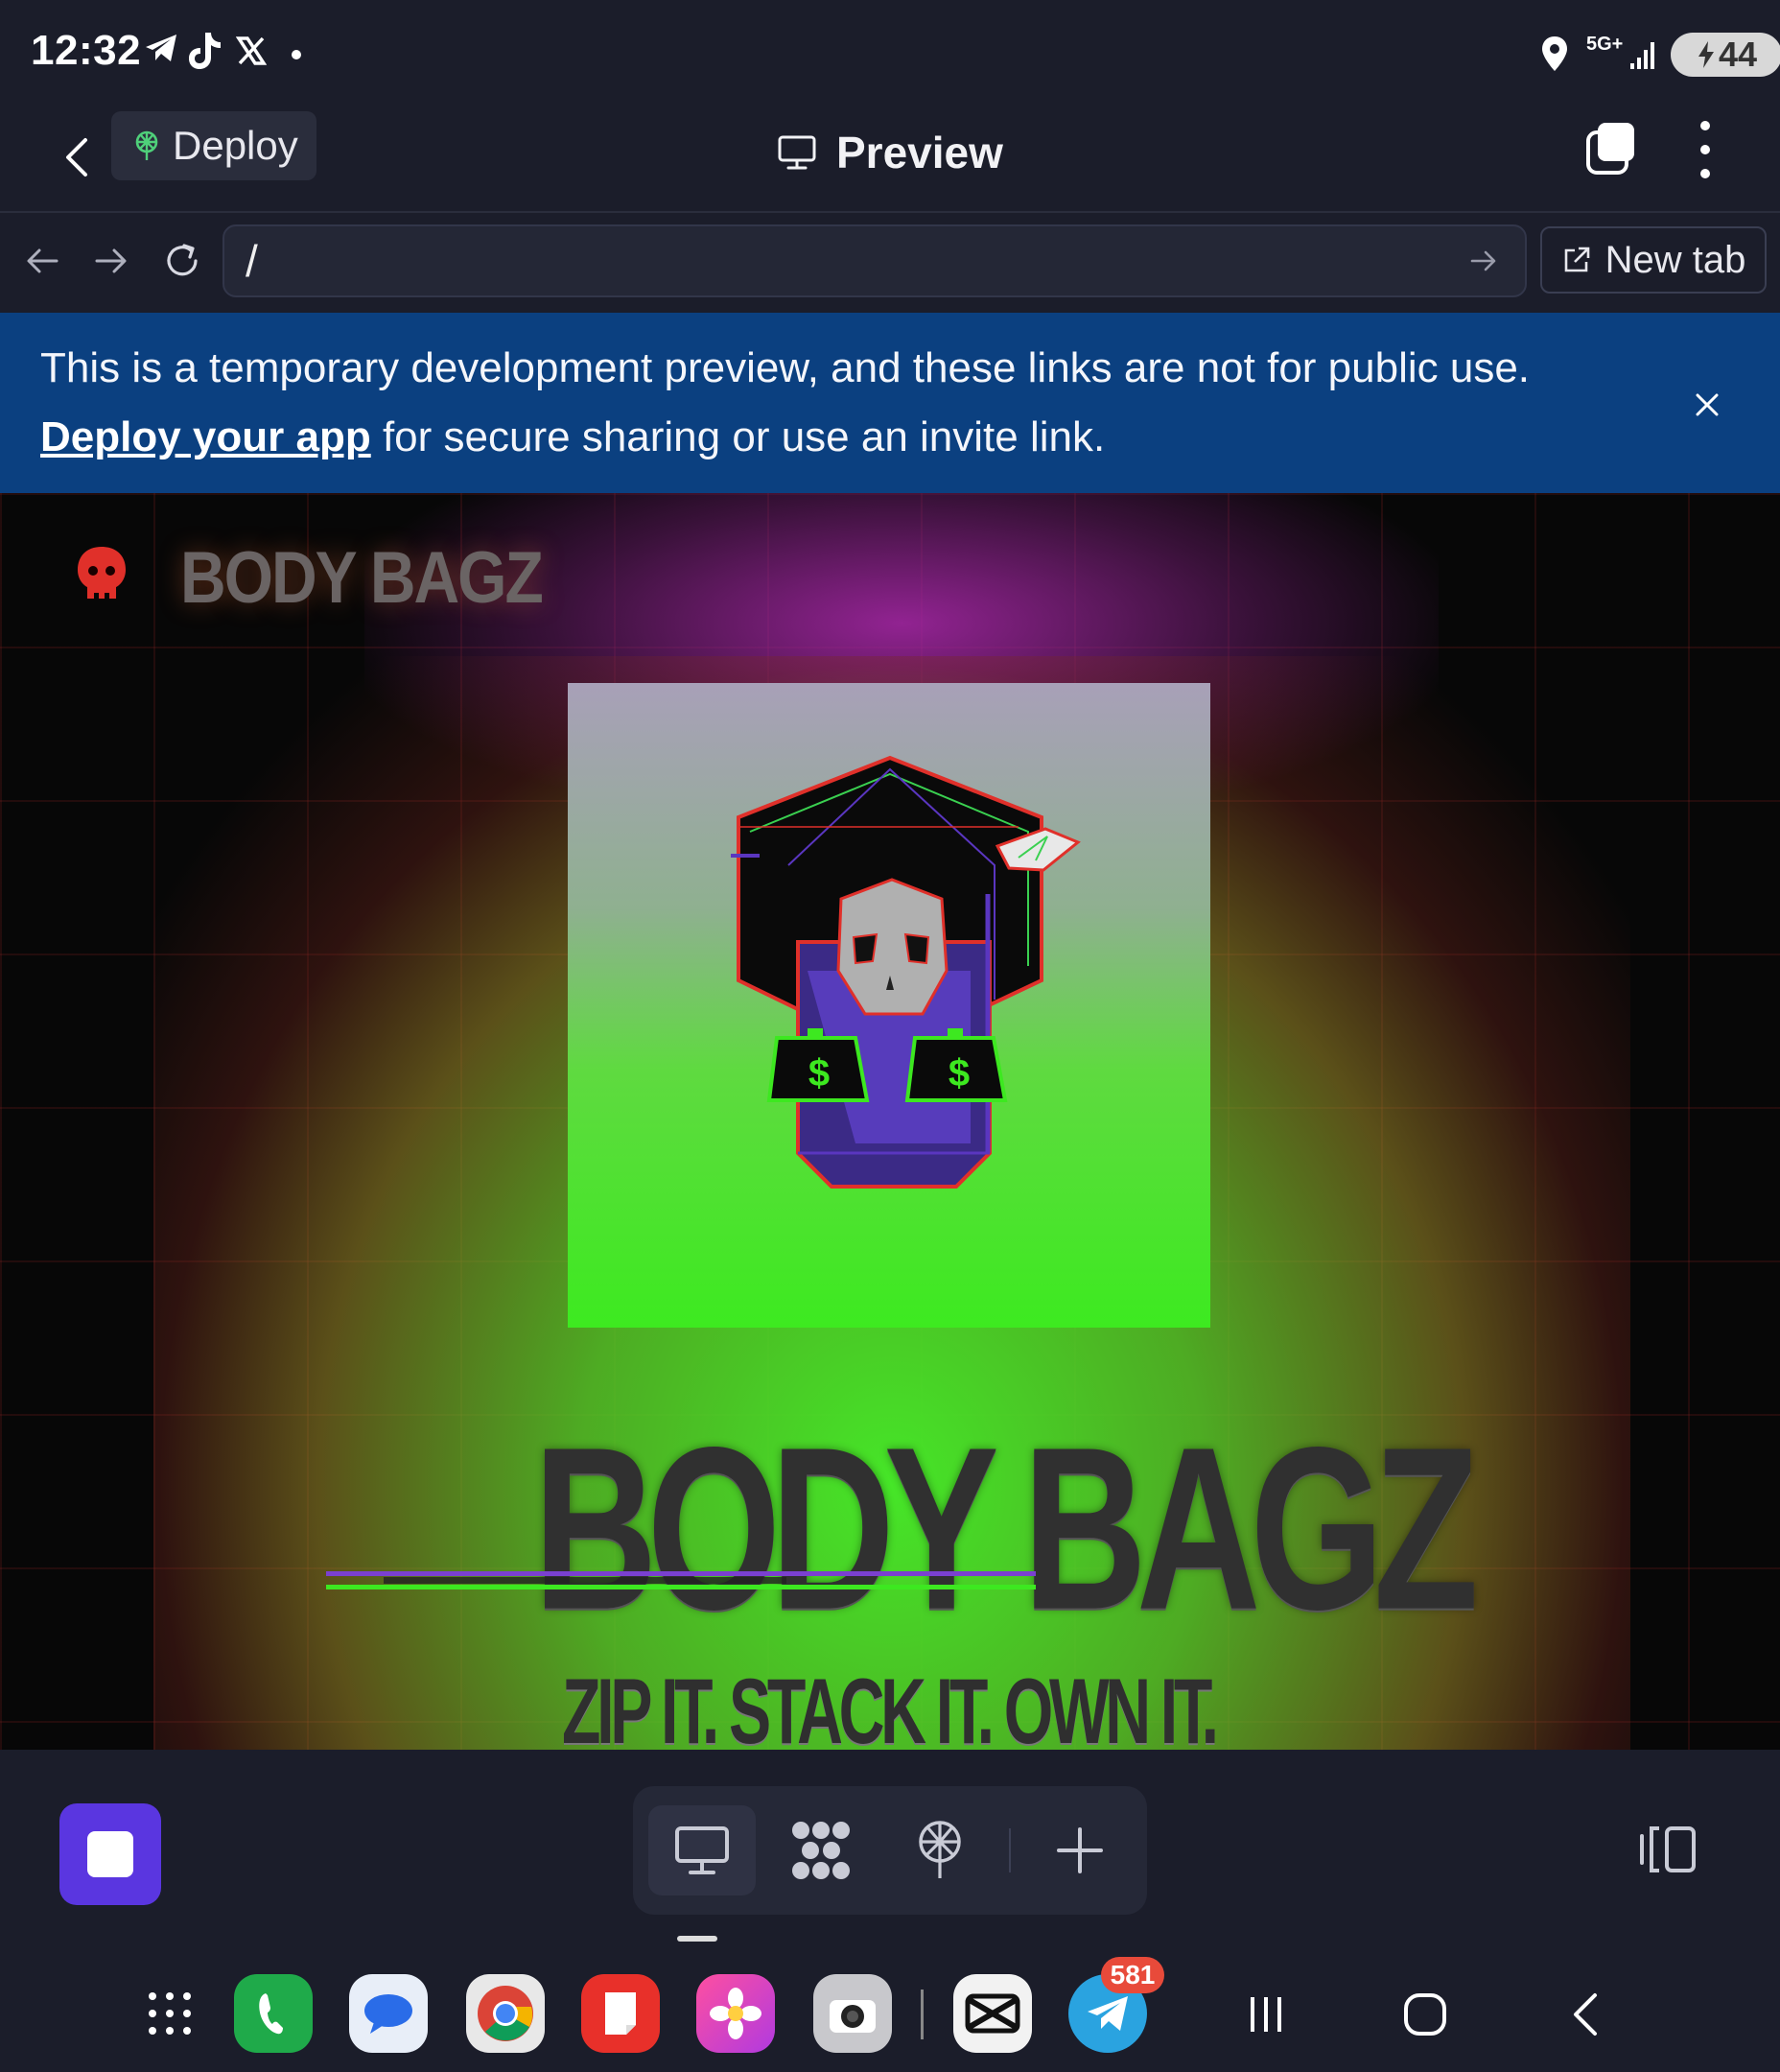  I want to click on close-icon, so click(1707, 404).